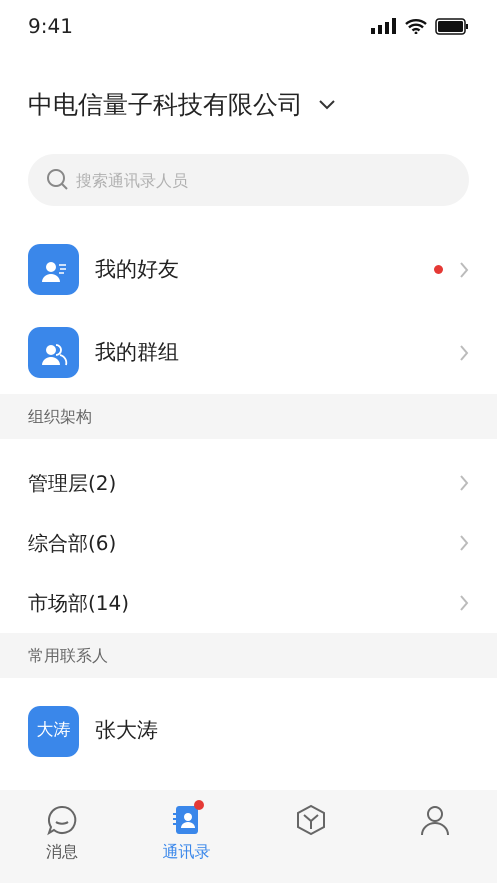 This screenshot has width=497, height=883. What do you see at coordinates (248, 483) in the screenshot?
I see `department-item: 管理层(2)` at bounding box center [248, 483].